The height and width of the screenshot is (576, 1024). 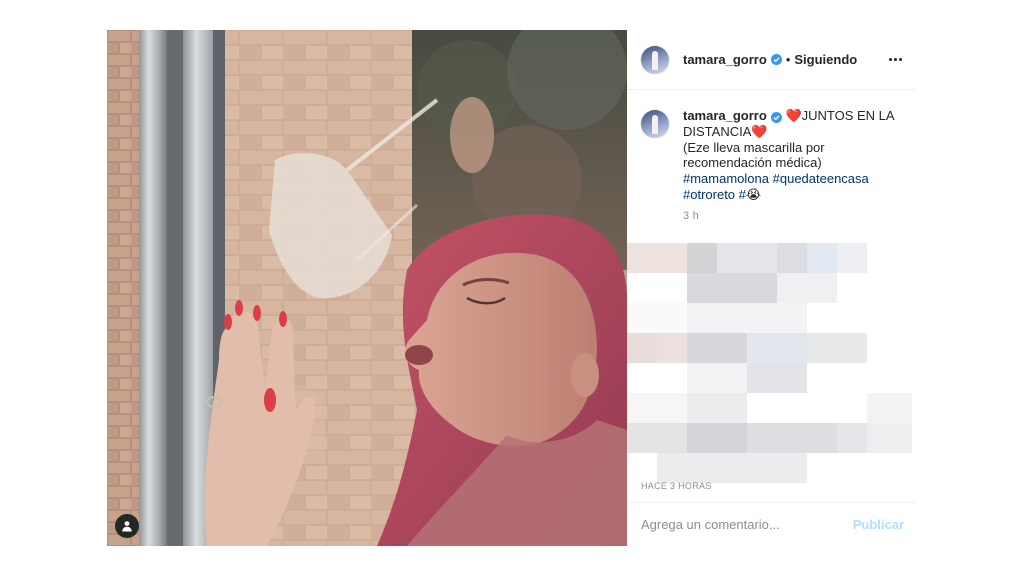 I want to click on hashtag-link: #, so click(x=742, y=194).